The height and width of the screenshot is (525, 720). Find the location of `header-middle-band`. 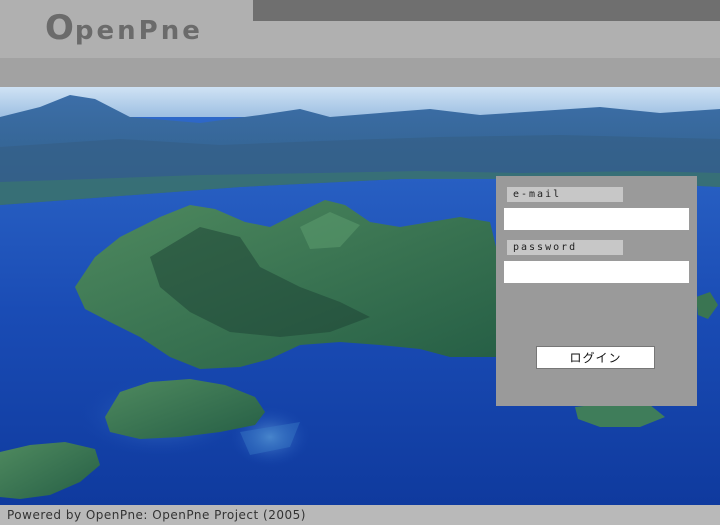

header-middle-band is located at coordinates (360, 72).